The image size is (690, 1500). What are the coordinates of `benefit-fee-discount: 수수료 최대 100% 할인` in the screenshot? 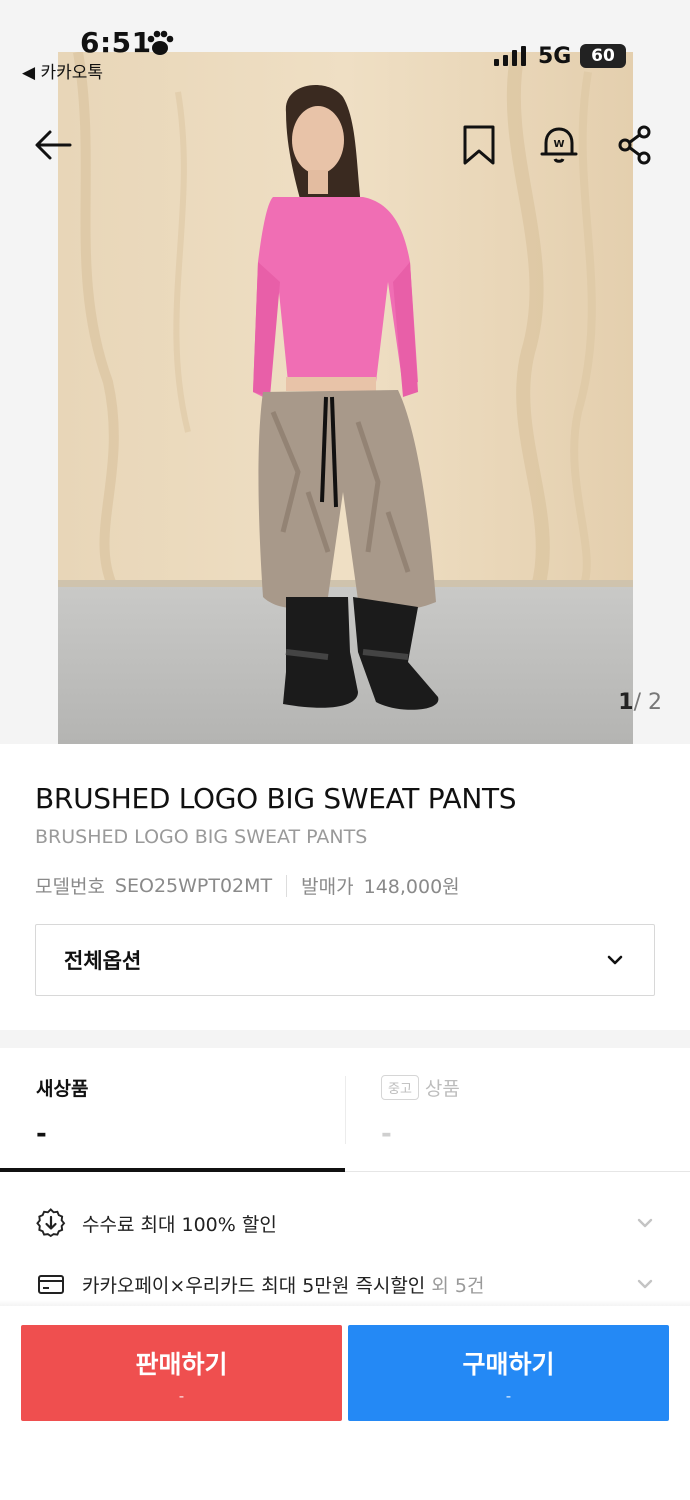 It's located at (345, 1223).